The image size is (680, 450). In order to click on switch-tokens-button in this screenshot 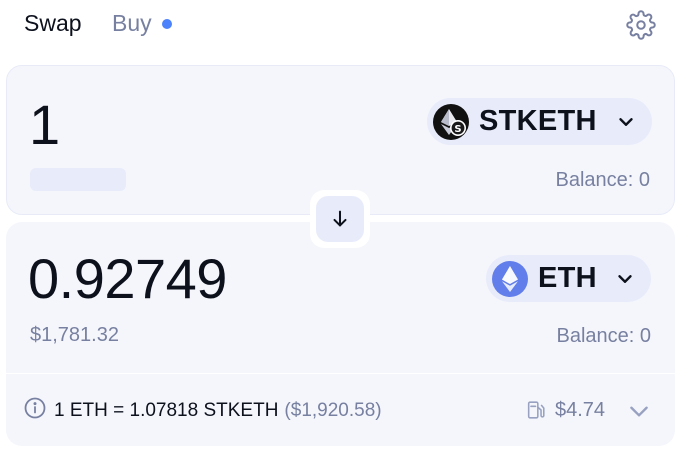, I will do `click(340, 219)`.